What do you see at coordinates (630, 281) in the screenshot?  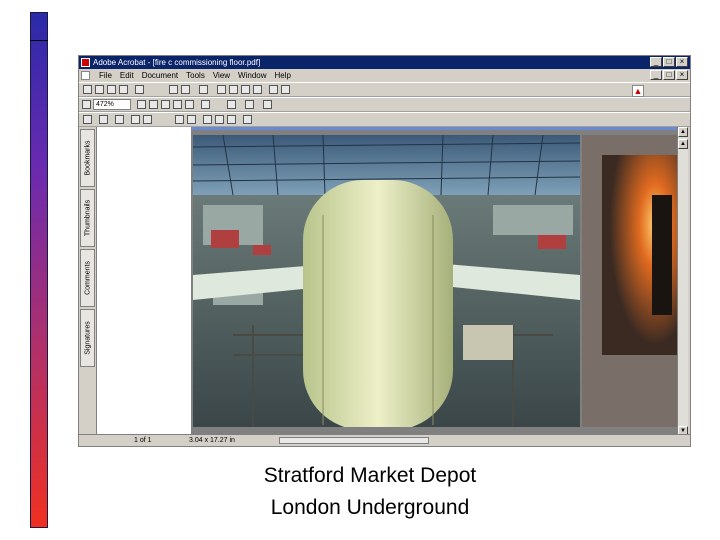 I see `fire-glow-photo` at bounding box center [630, 281].